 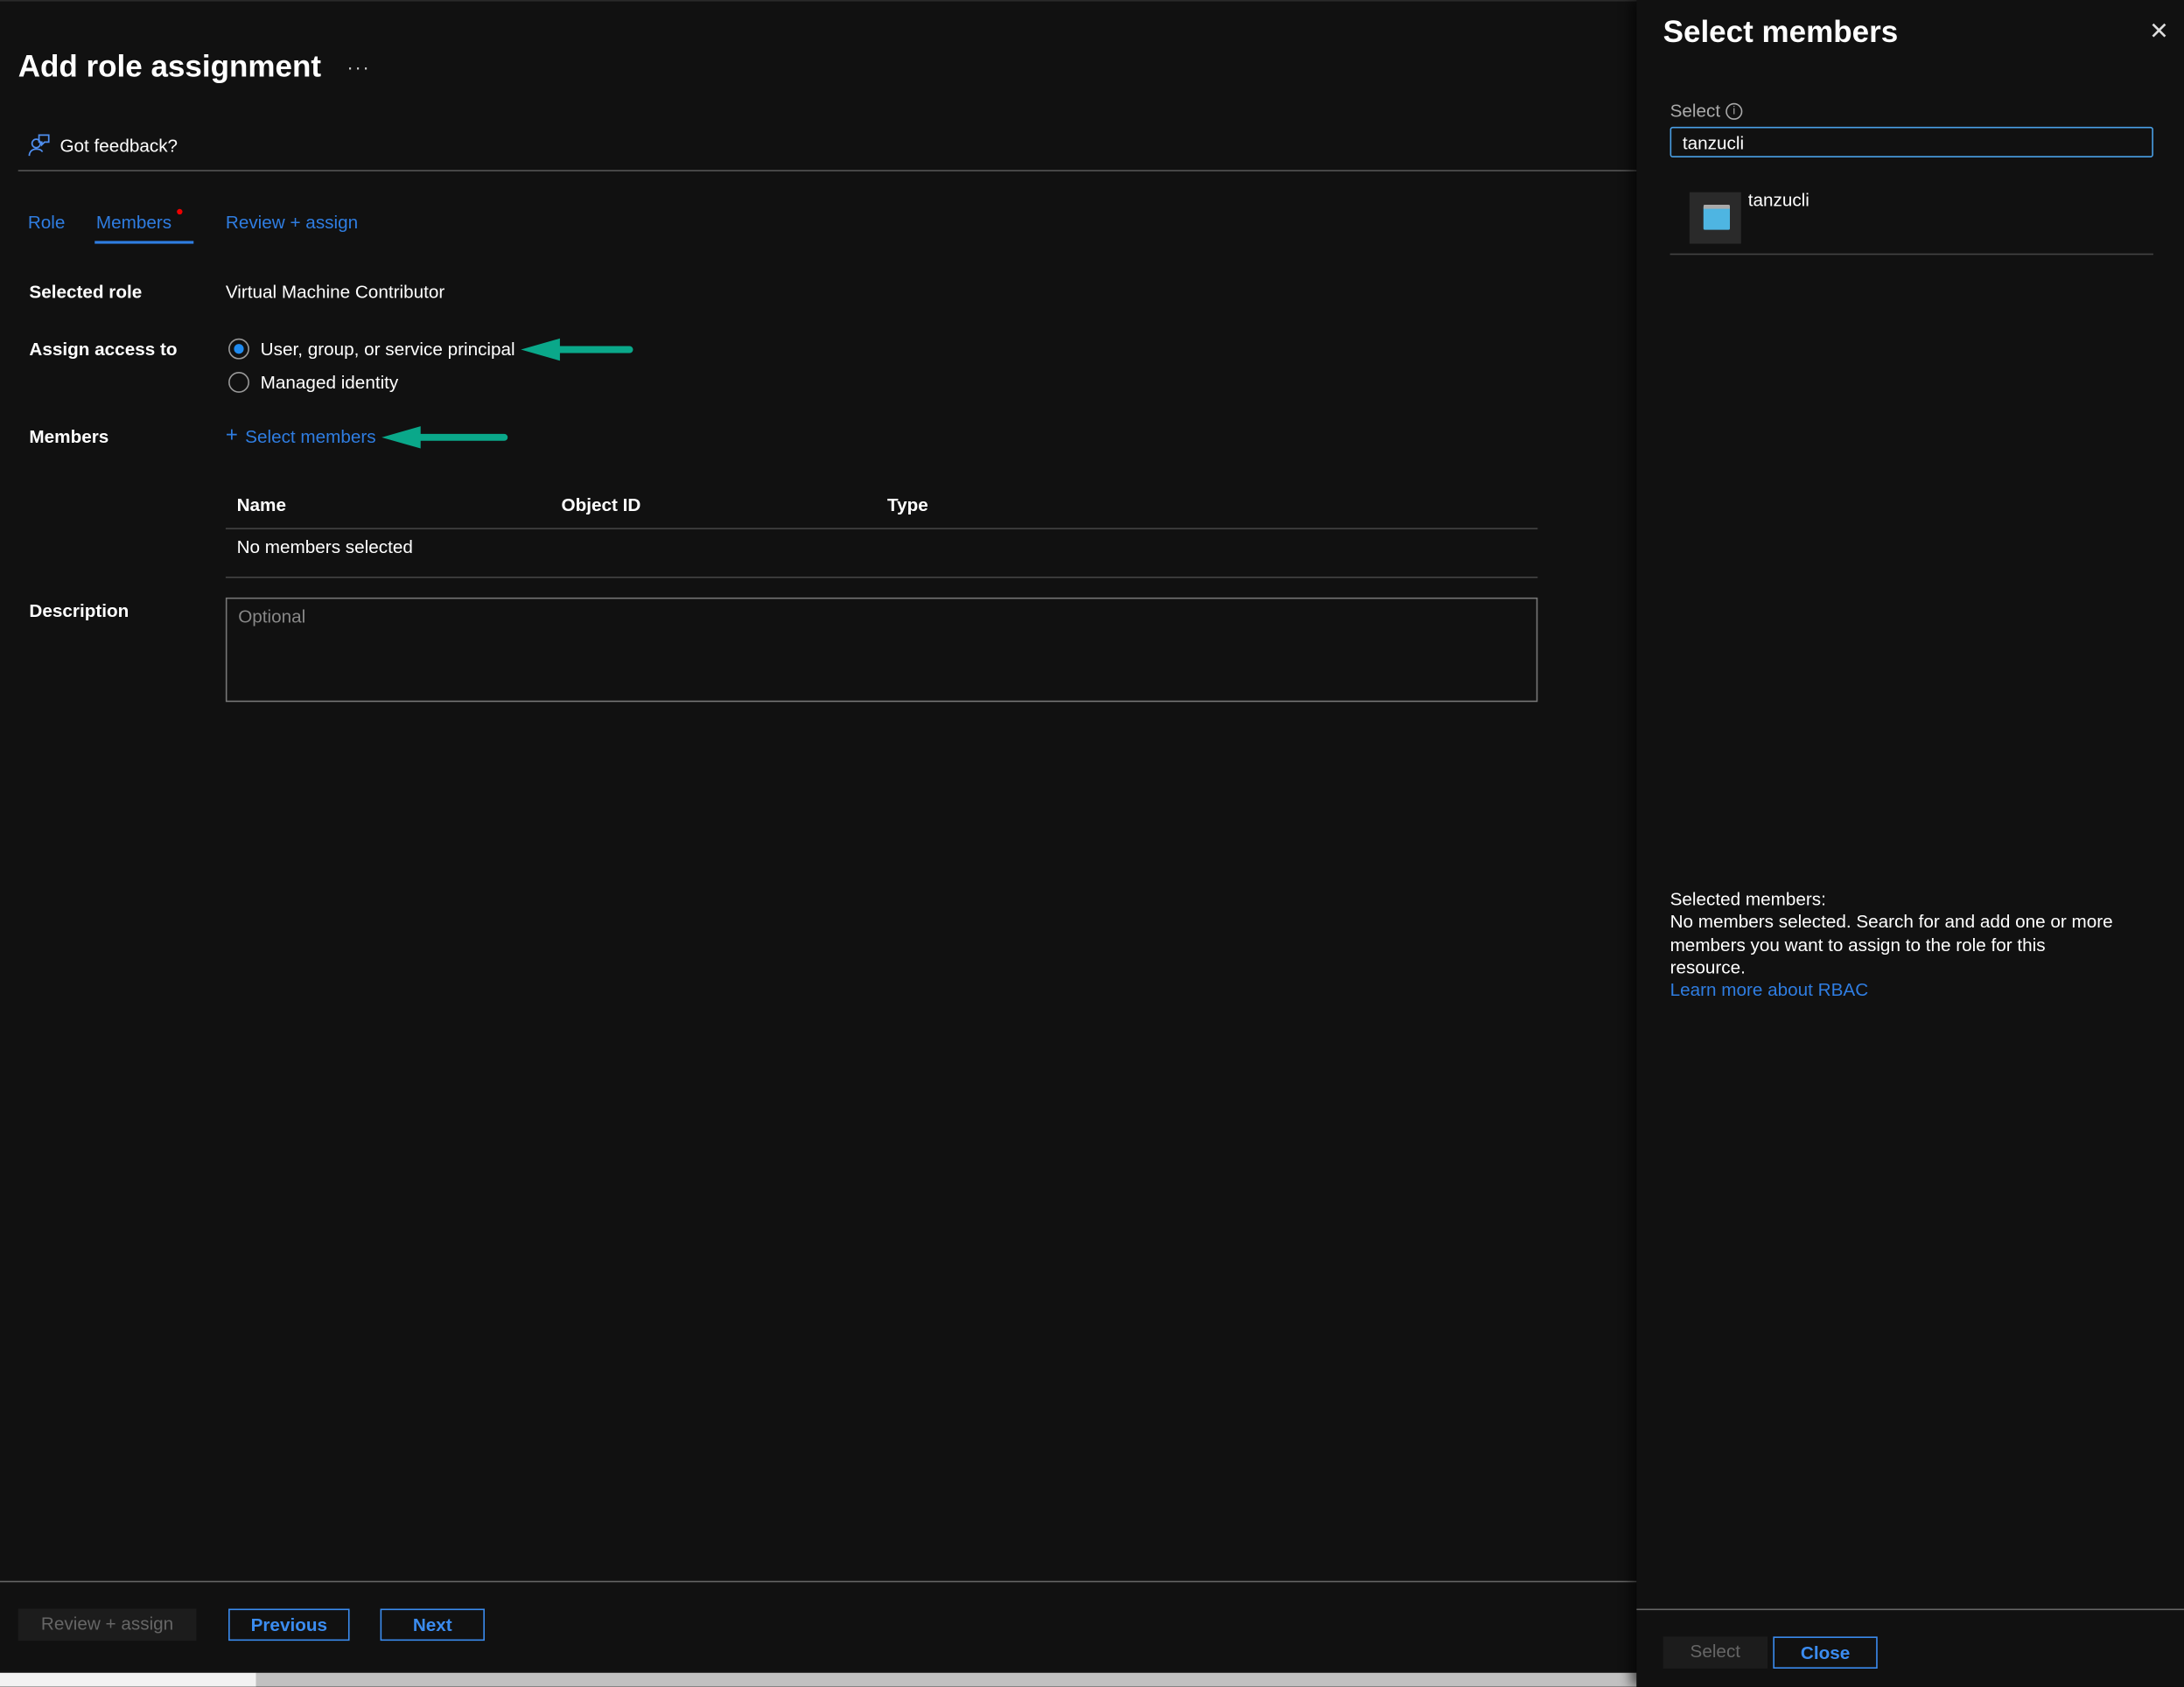 I want to click on select-button: Select, so click(x=1715, y=1652).